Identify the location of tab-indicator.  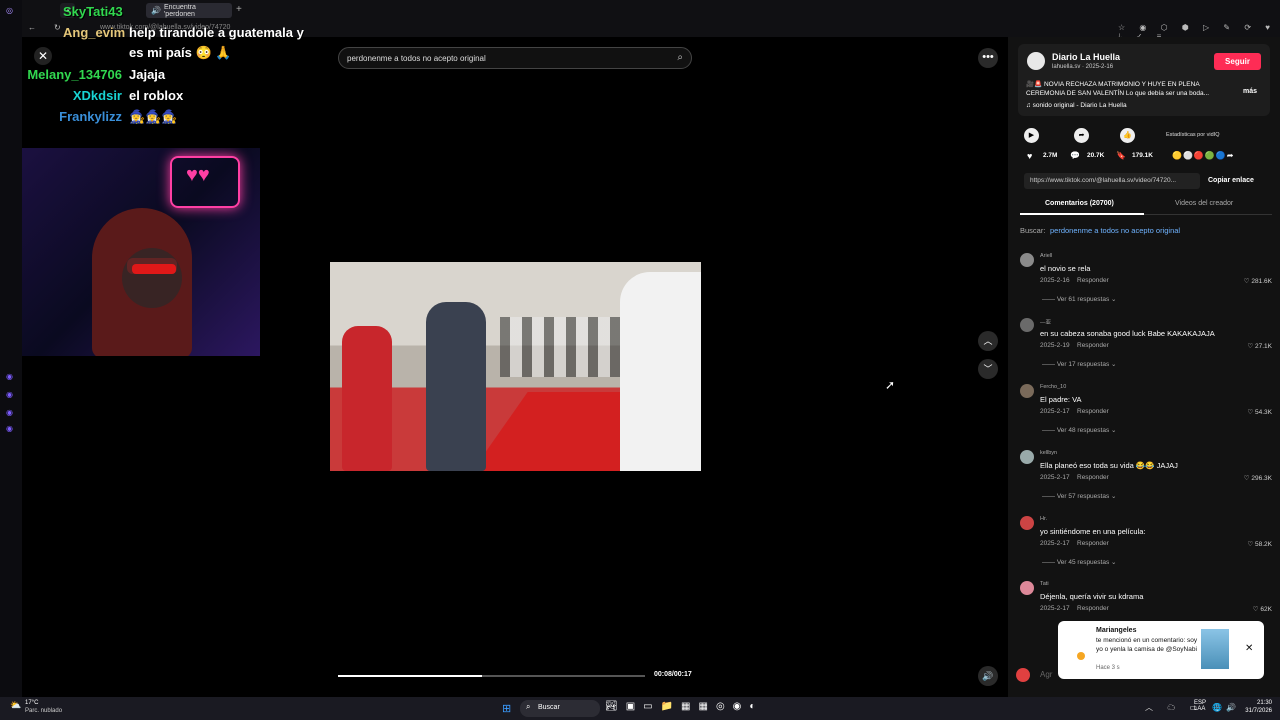
(1082, 214).